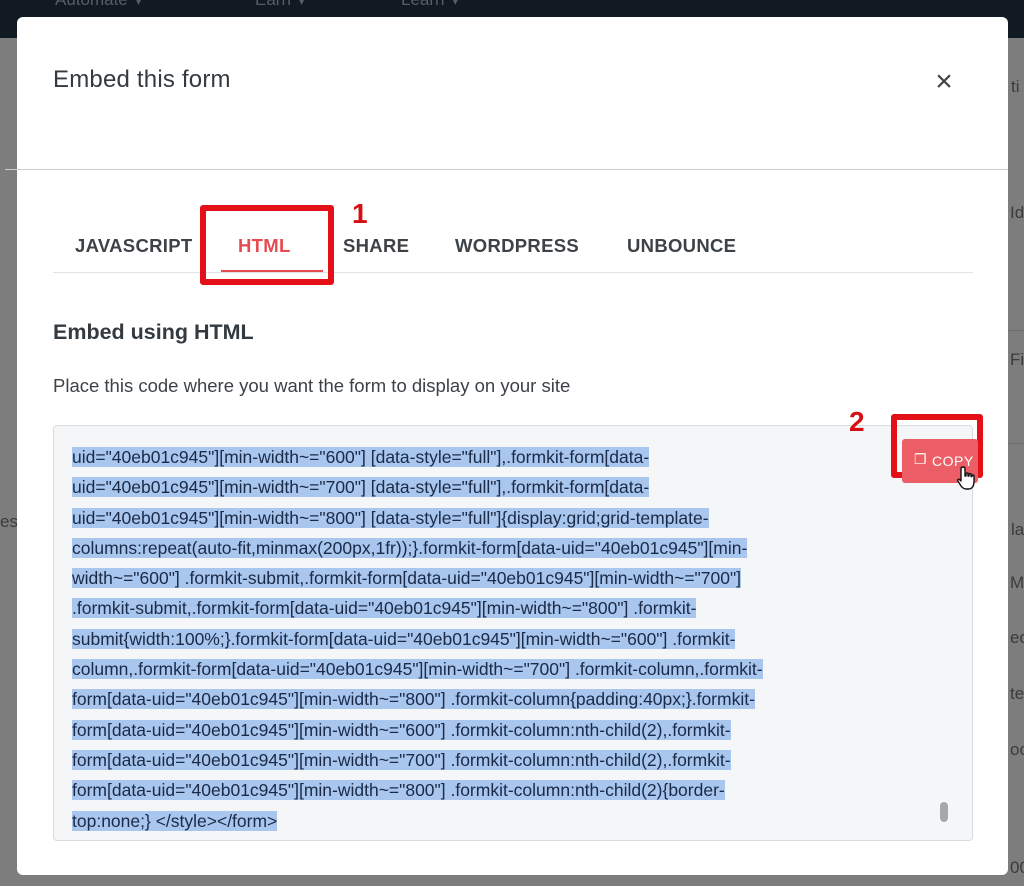  I want to click on background-text-fragment: 00, so click(1017, 867).